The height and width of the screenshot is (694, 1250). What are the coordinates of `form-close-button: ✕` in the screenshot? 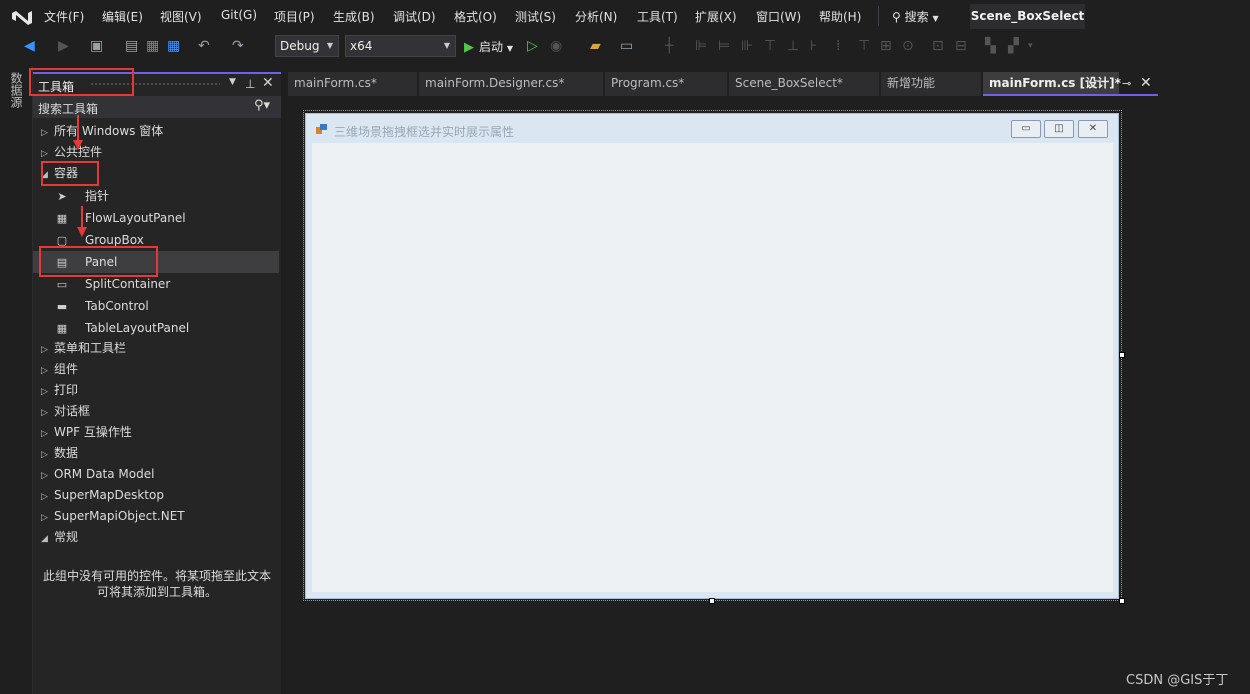 It's located at (1093, 129).